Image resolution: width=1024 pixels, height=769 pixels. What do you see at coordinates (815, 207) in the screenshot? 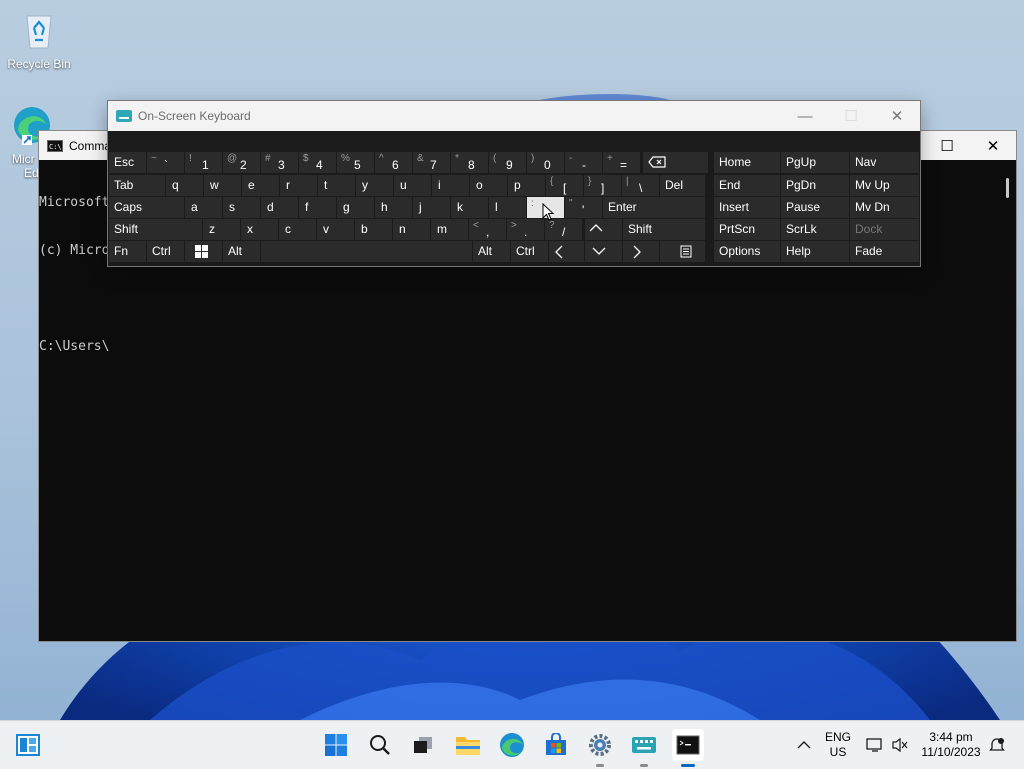
I see `key-nav-pause: Pause` at bounding box center [815, 207].